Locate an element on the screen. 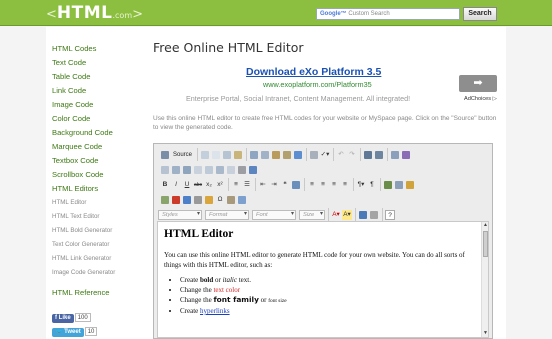 This screenshot has height=339, width=552. sidebar-item-scrollbox-code: Scrollbox Code is located at coordinates (97, 175).